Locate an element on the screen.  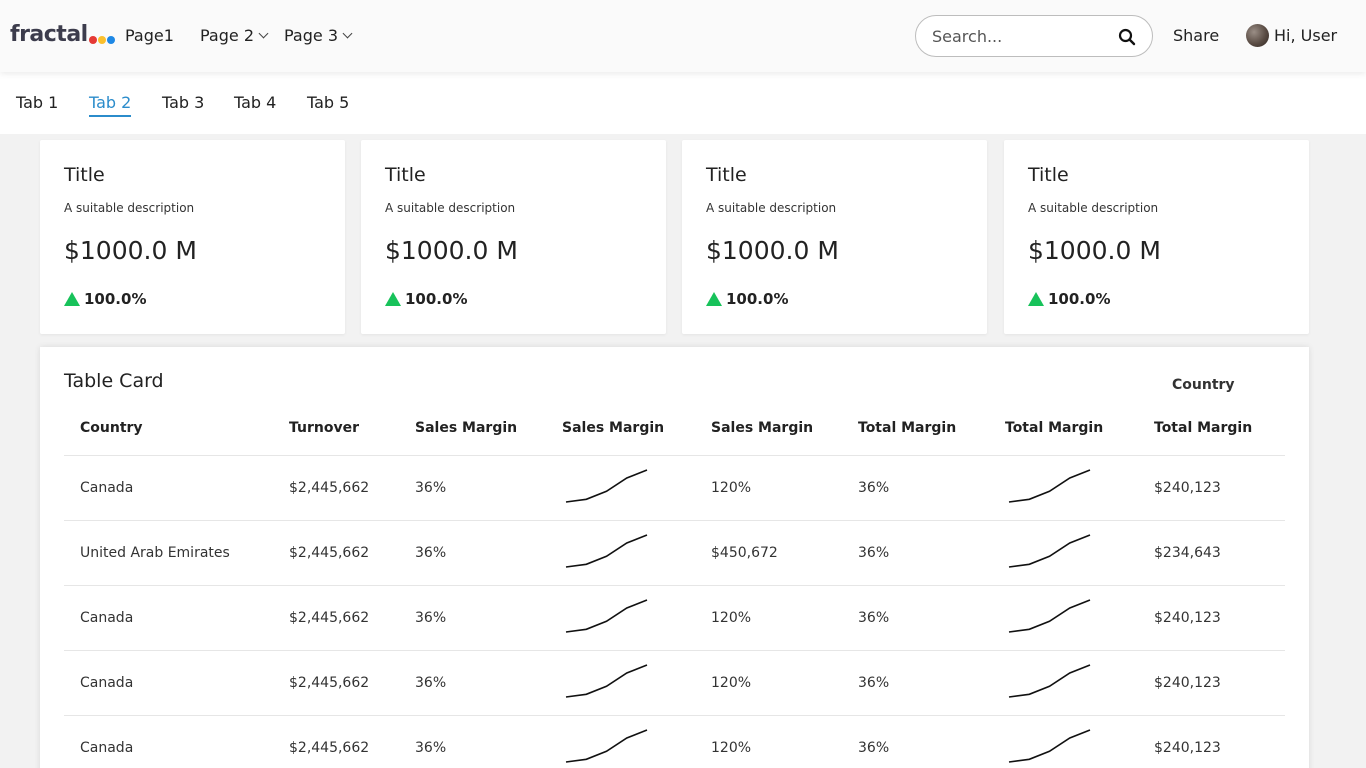
tab-5: Tab 5 is located at coordinates (328, 104).